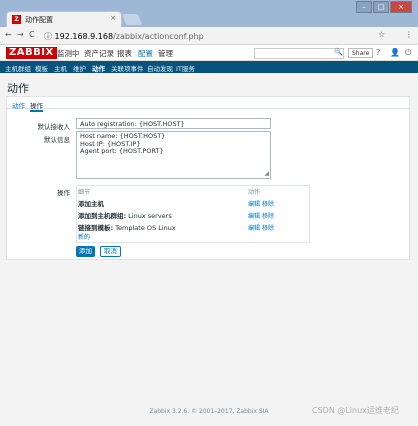 This screenshot has width=418, height=426. What do you see at coordinates (254, 203) in the screenshot?
I see `edit-operation-1: 编辑` at bounding box center [254, 203].